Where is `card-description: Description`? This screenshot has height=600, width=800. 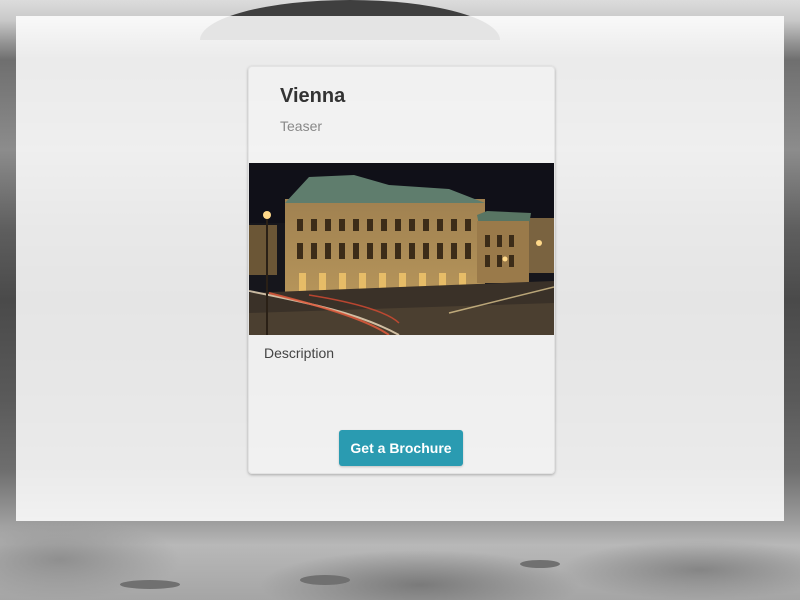
card-description: Description is located at coordinates (299, 353).